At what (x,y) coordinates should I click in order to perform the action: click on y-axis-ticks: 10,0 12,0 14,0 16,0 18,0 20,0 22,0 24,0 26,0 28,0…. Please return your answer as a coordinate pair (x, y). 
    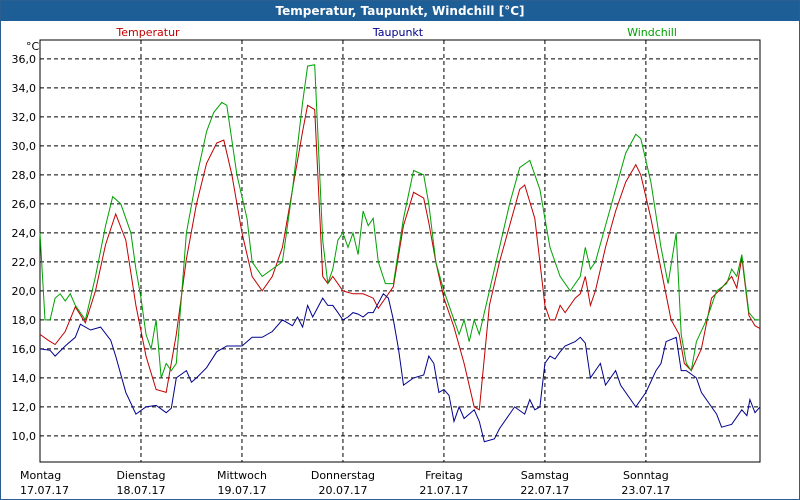
    Looking at the image, I should click on (24, 248).